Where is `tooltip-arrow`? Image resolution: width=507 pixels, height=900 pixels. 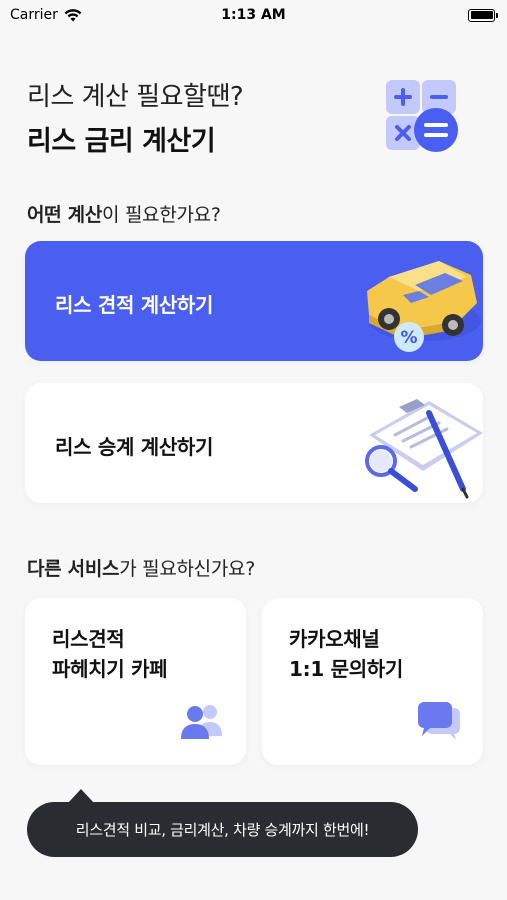 tooltip-arrow is located at coordinates (81, 796).